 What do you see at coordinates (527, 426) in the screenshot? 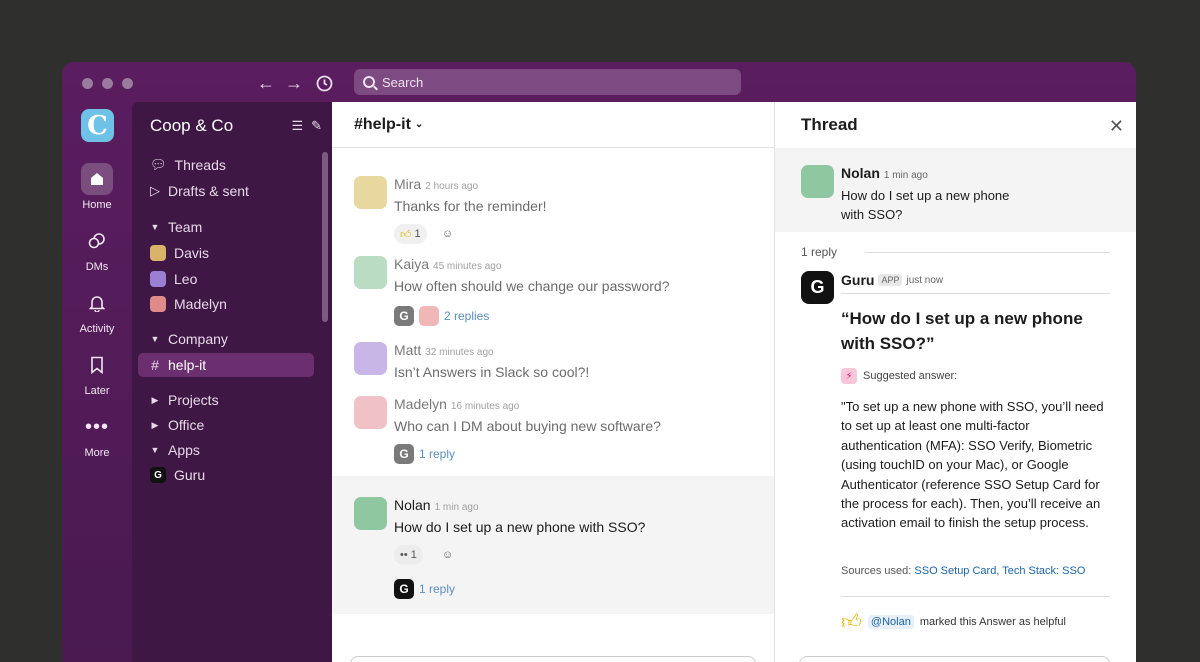
I see `message-text: Who can I DM about buying new software?` at bounding box center [527, 426].